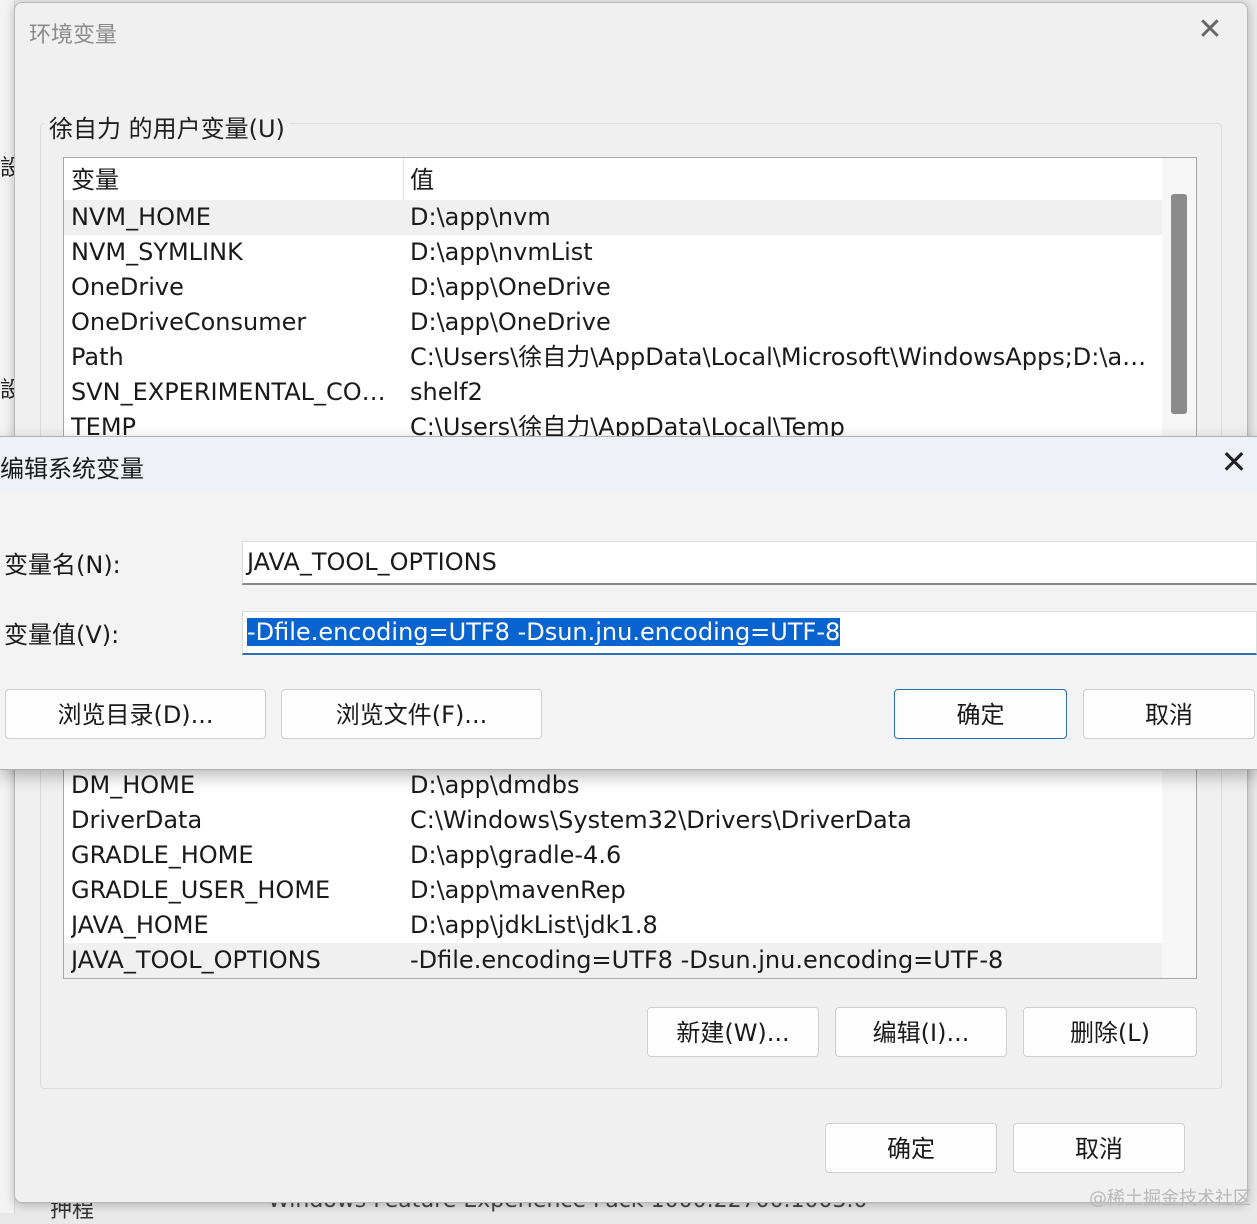 The image size is (1257, 1224). What do you see at coordinates (628, 465) in the screenshot?
I see `dialog-titlebar: 编辑系统变量 ✕` at bounding box center [628, 465].